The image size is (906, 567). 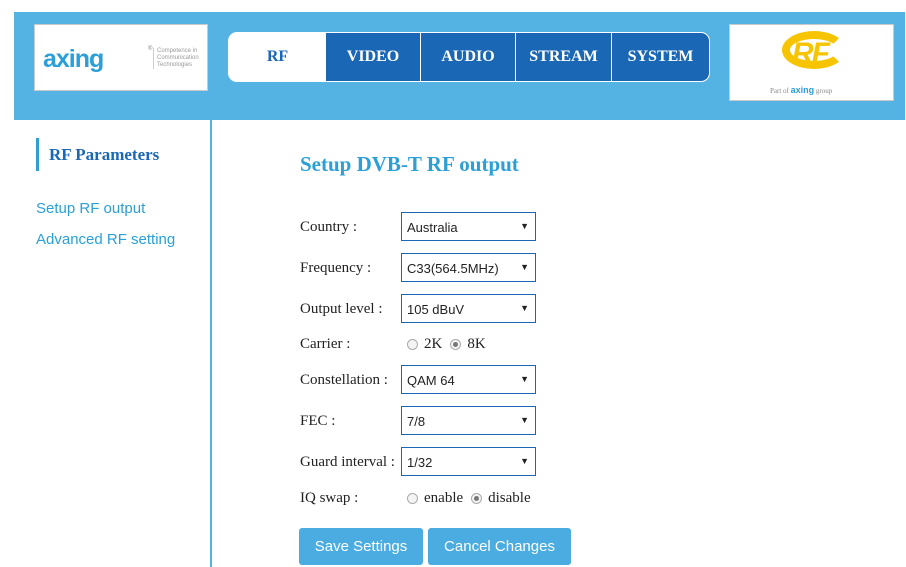 I want to click on carrier-8k-radio, so click(x=456, y=344).